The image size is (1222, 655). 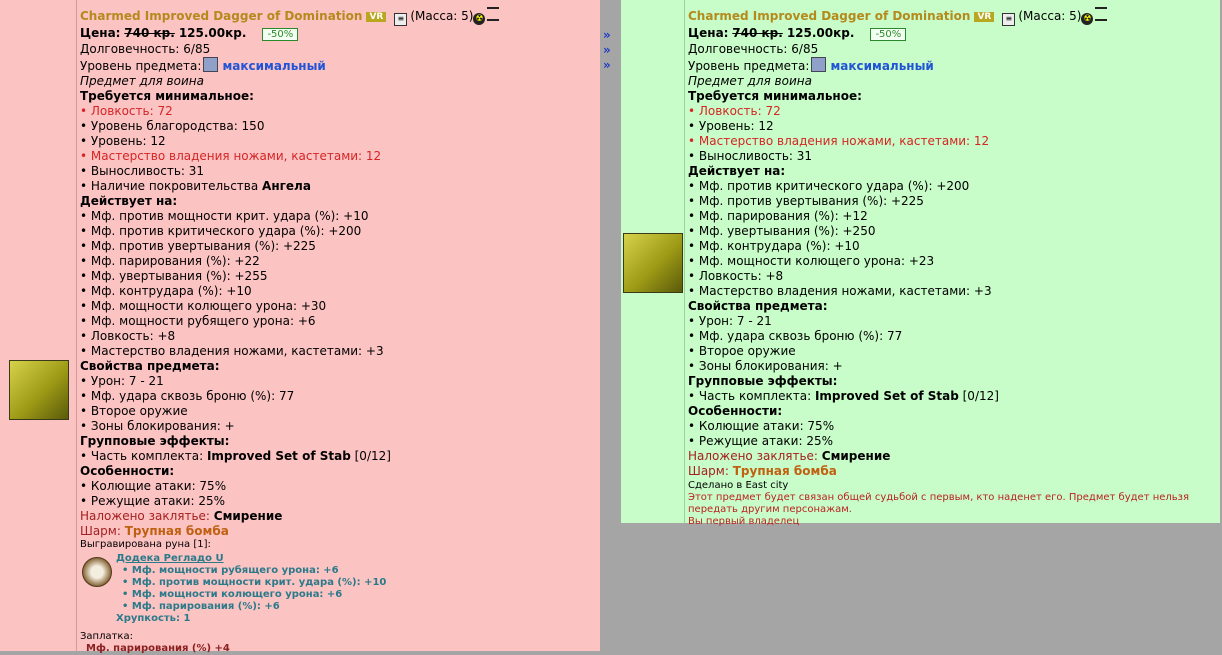 I want to click on spell-label: Наложено заклятье:, so click(x=145, y=516).